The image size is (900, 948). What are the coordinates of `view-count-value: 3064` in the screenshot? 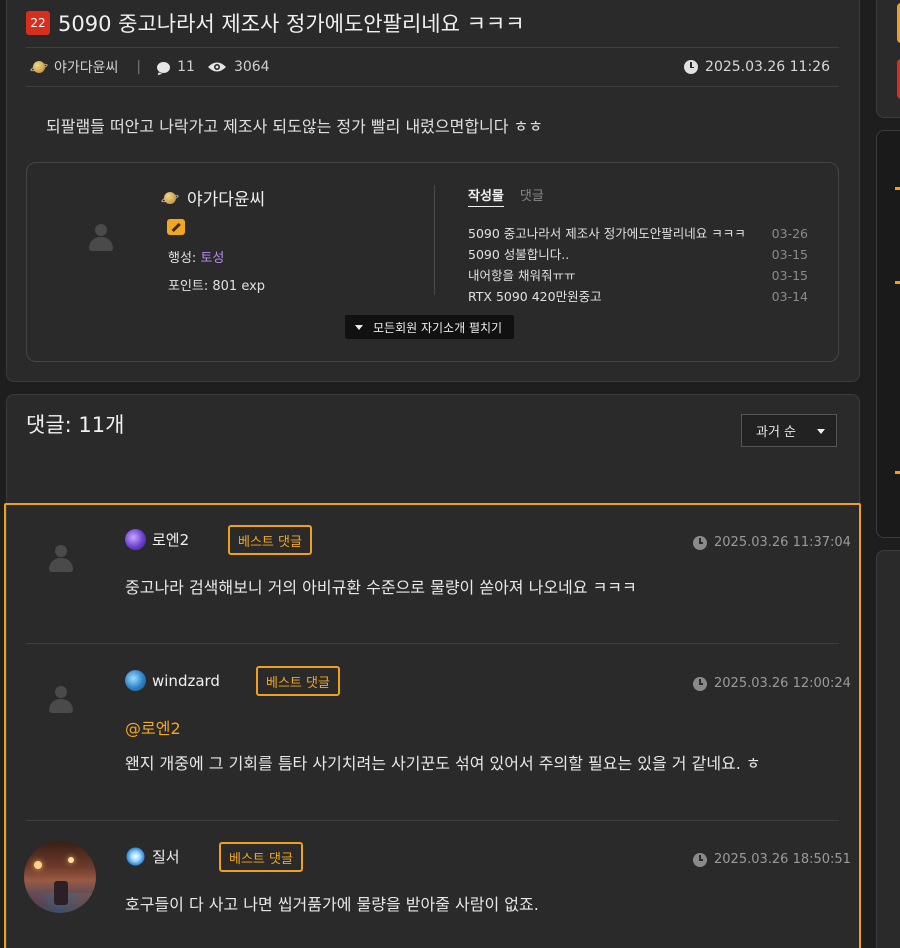 It's located at (251, 67).